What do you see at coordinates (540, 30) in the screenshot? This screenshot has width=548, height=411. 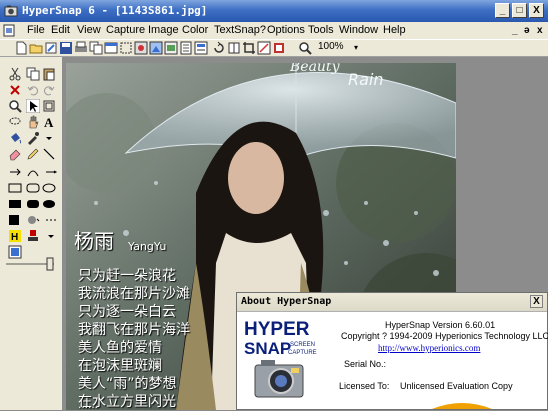 I see `mdi-close-button: x` at bounding box center [540, 30].